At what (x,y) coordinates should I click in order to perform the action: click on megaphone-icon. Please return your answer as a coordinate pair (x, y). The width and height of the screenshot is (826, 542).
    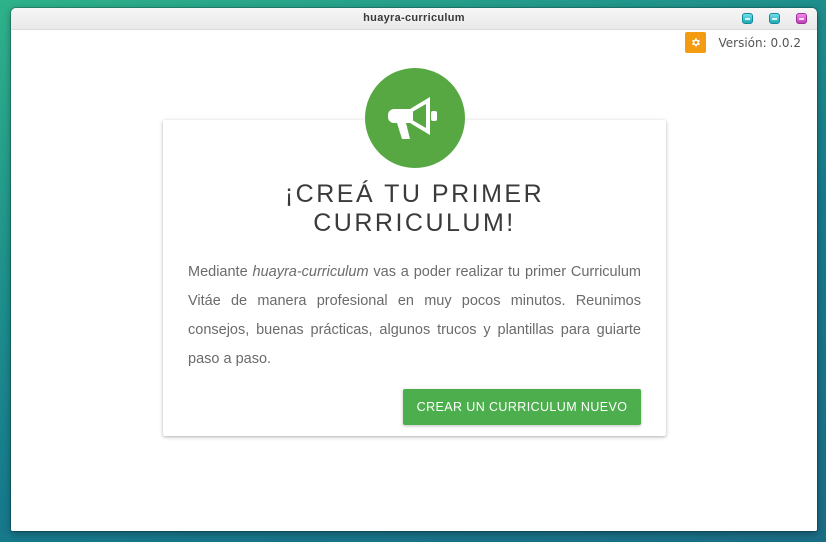
    Looking at the image, I should click on (412, 118).